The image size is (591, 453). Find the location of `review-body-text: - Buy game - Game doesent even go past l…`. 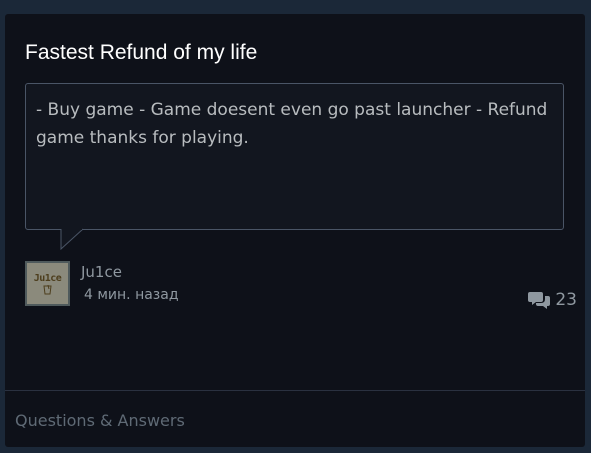

review-body-text: - Buy game - Game doesent even go past l… is located at coordinates (292, 124).